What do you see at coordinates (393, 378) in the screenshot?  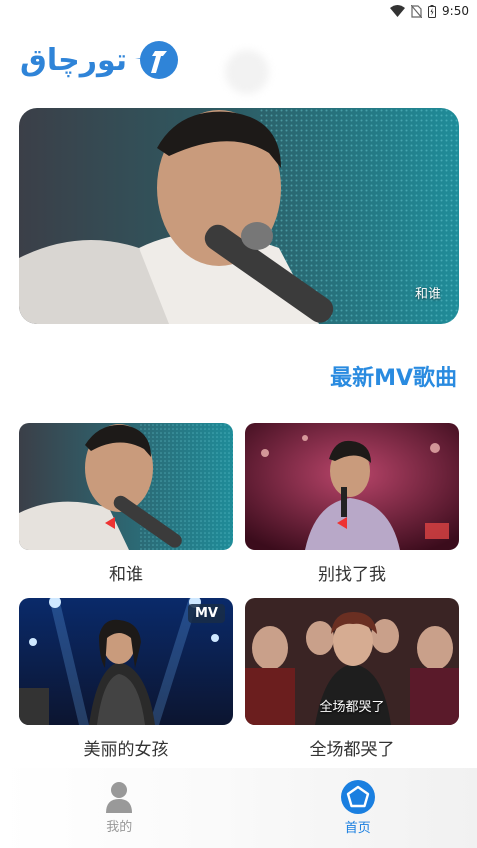 I see `section-title: 最新MV歌曲` at bounding box center [393, 378].